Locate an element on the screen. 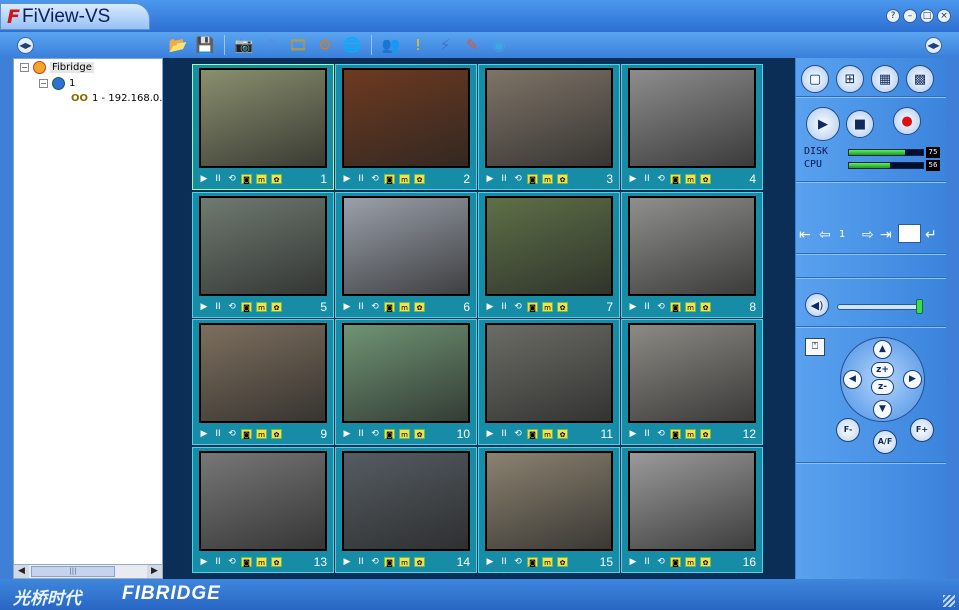 This screenshot has width=959, height=610. stop-button: ■ is located at coordinates (860, 124).